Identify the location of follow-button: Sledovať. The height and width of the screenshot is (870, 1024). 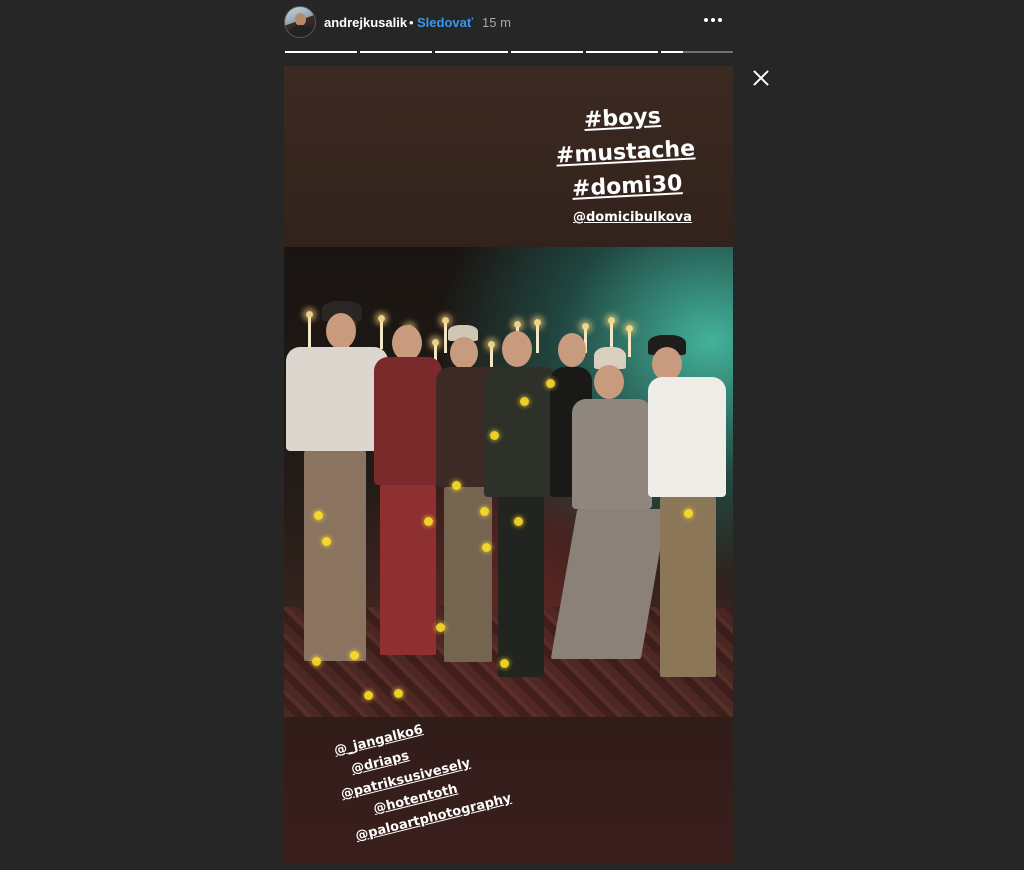
(445, 22).